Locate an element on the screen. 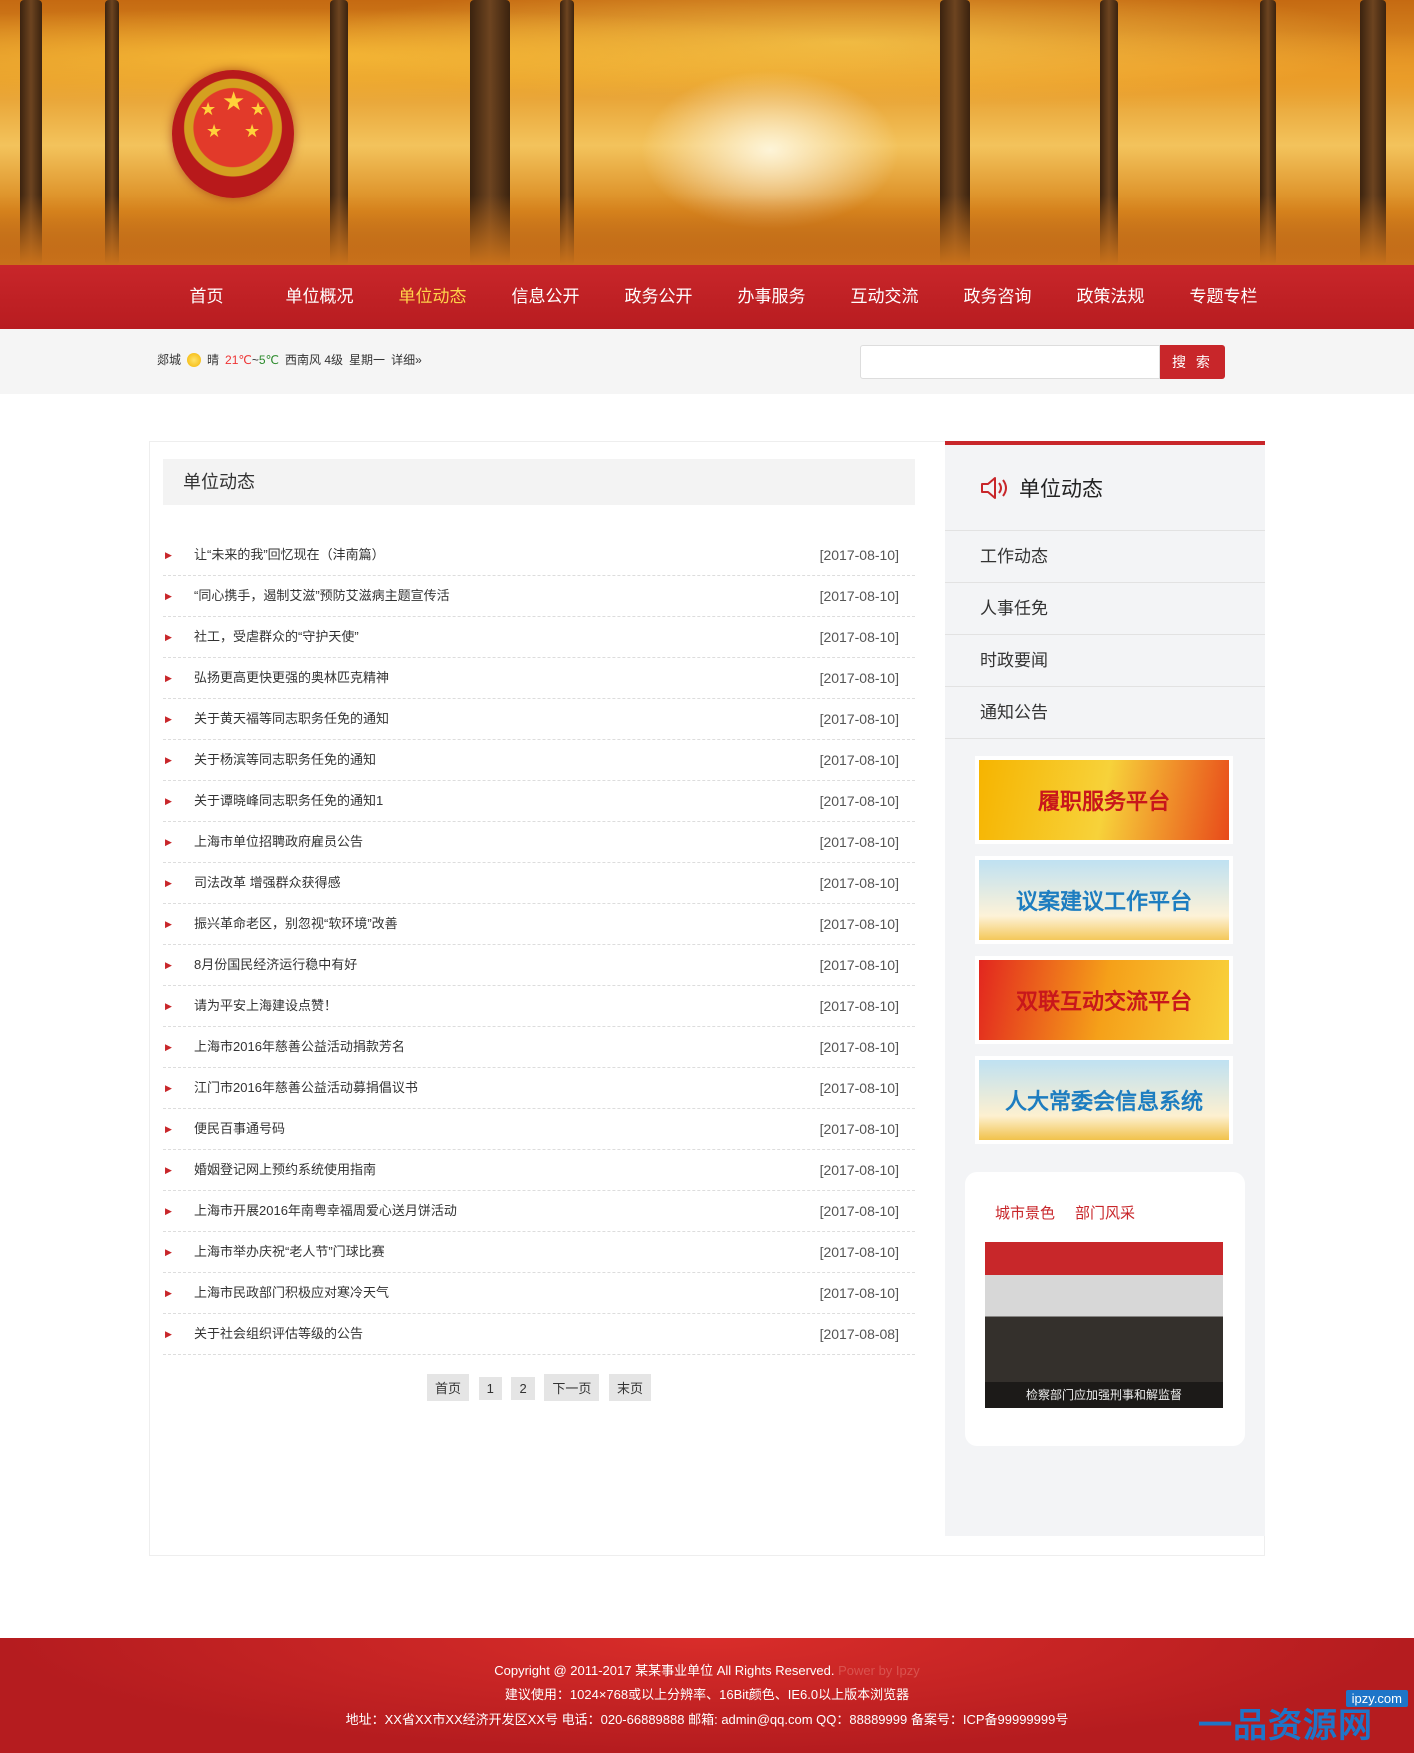 This screenshot has height=1753, width=1414. nav-item-gov-affairs: 政务公开 is located at coordinates (658, 297).